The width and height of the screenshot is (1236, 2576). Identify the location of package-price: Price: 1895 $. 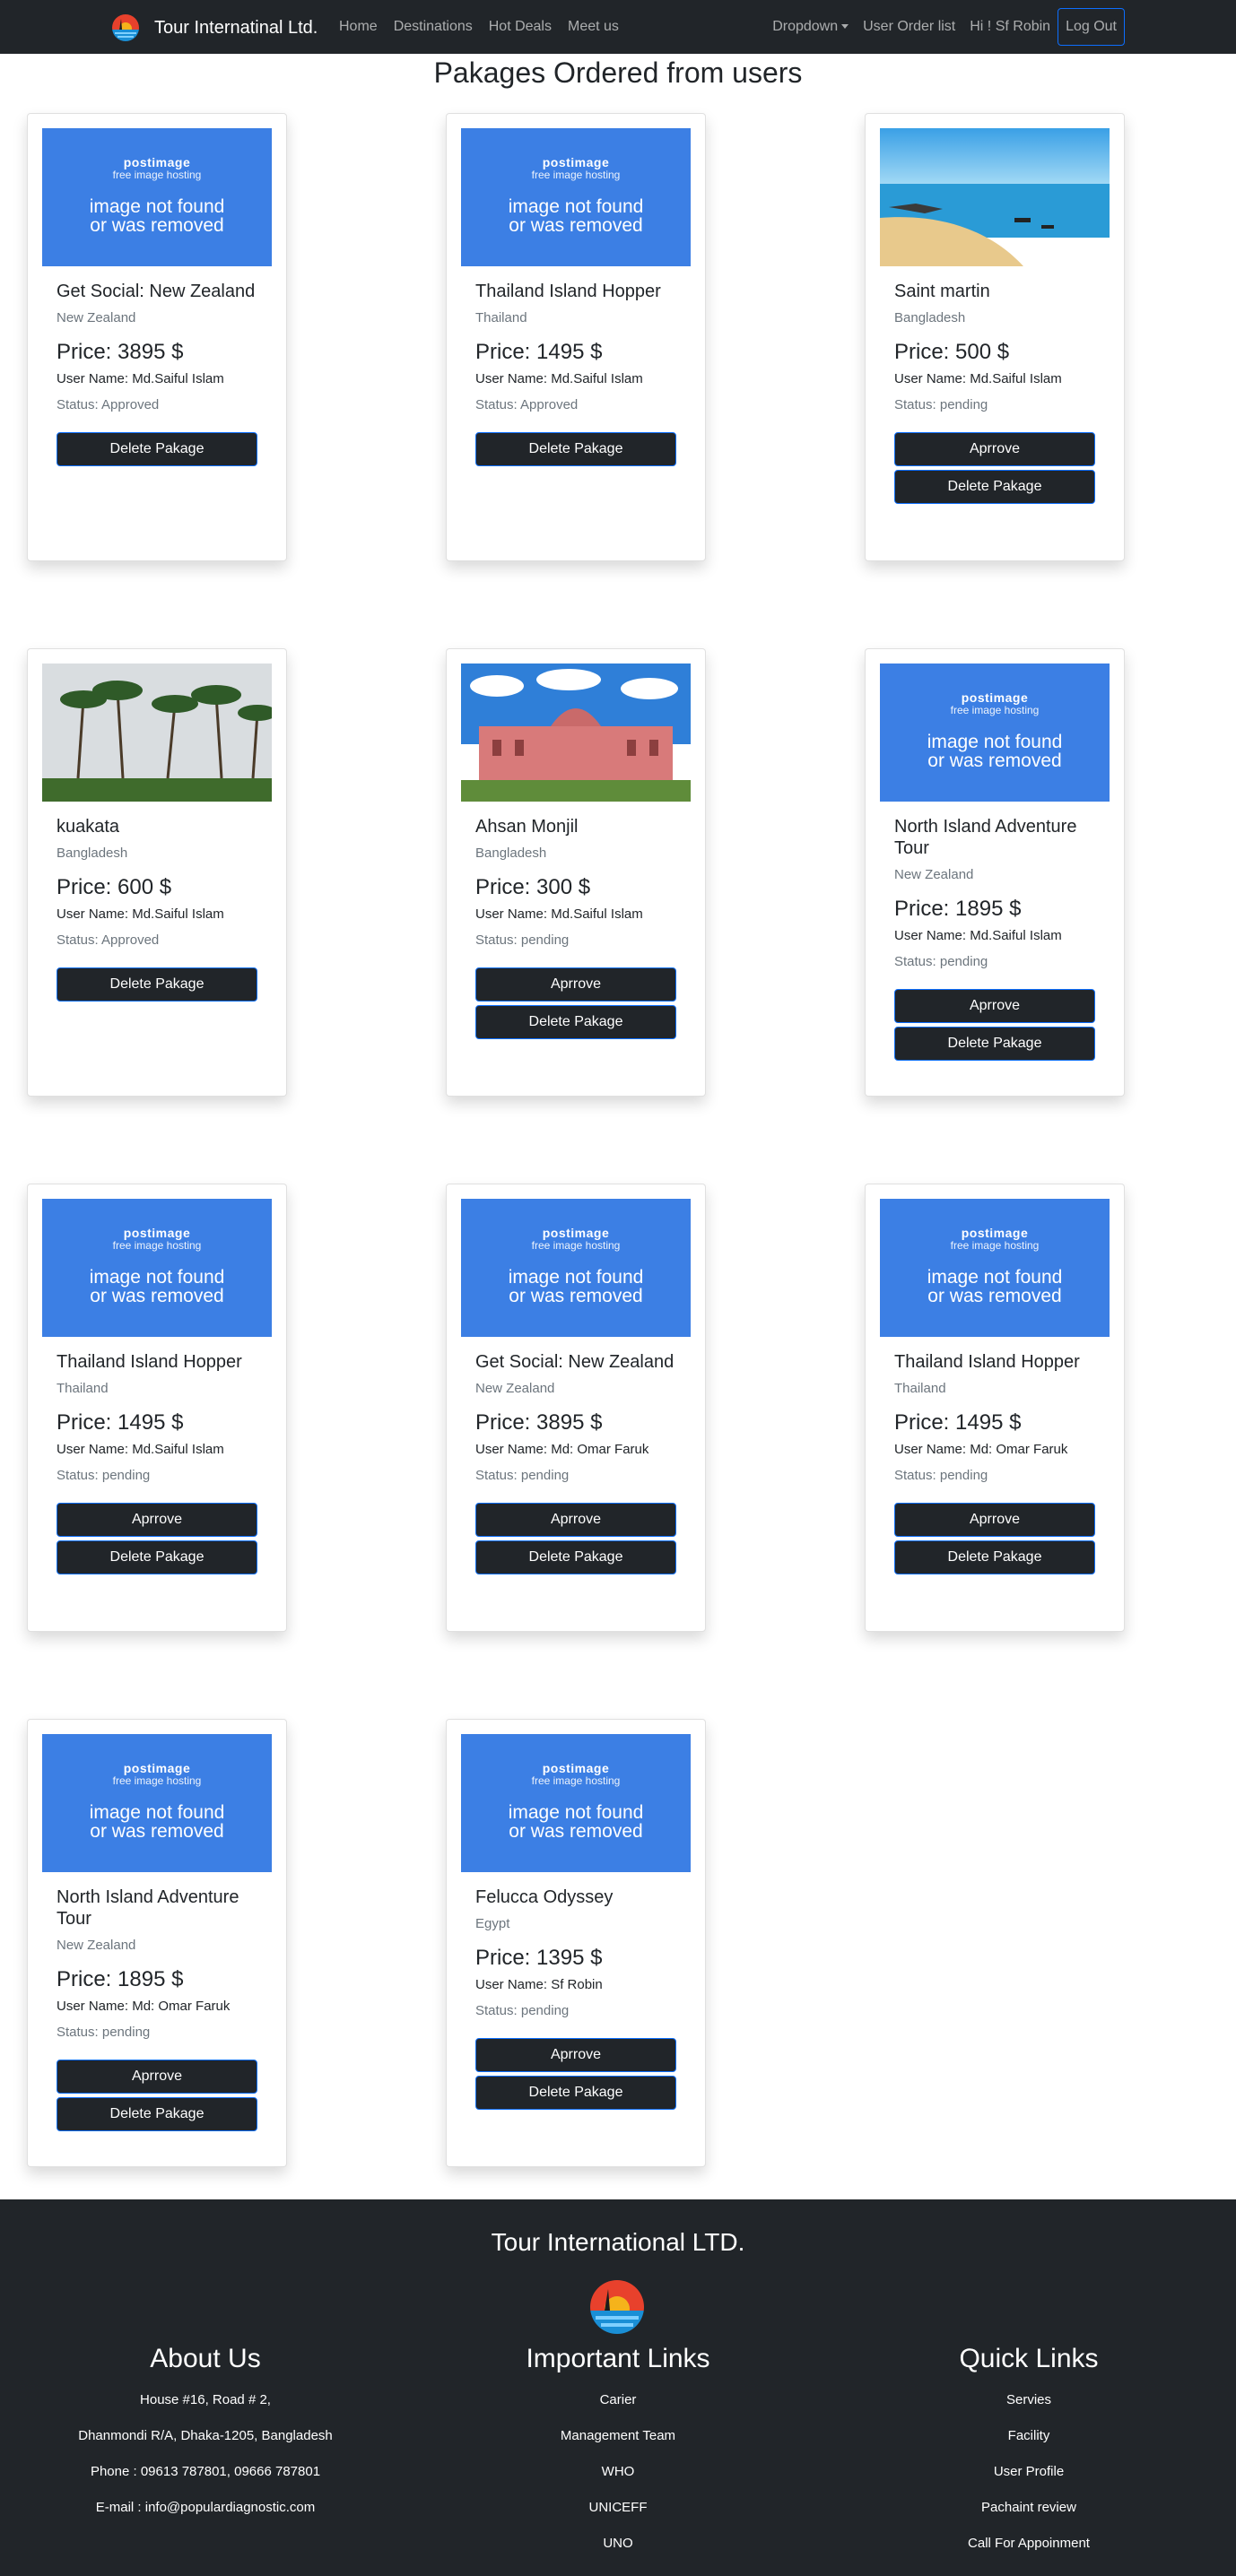
(158, 1979).